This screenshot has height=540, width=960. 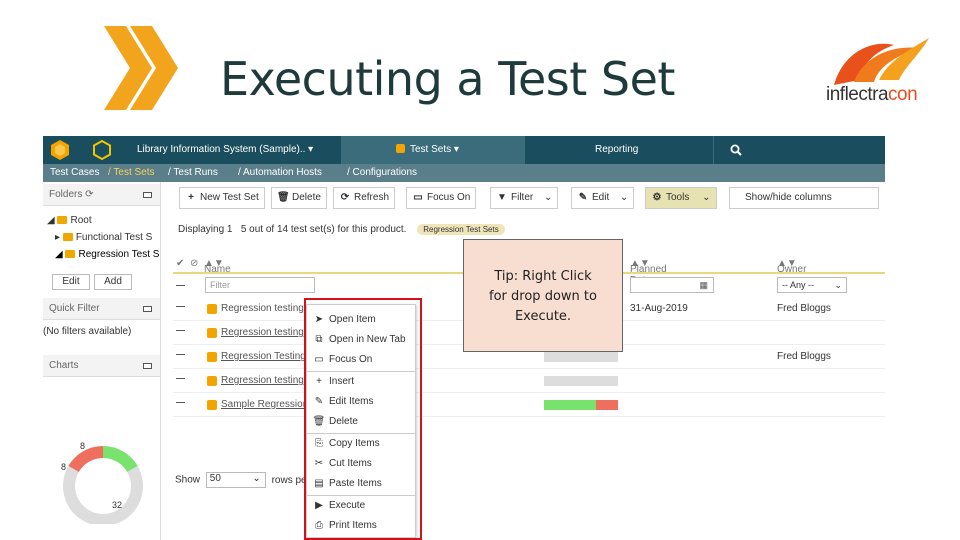 I want to click on refresh-button: ⟳ Refresh, so click(x=364, y=198).